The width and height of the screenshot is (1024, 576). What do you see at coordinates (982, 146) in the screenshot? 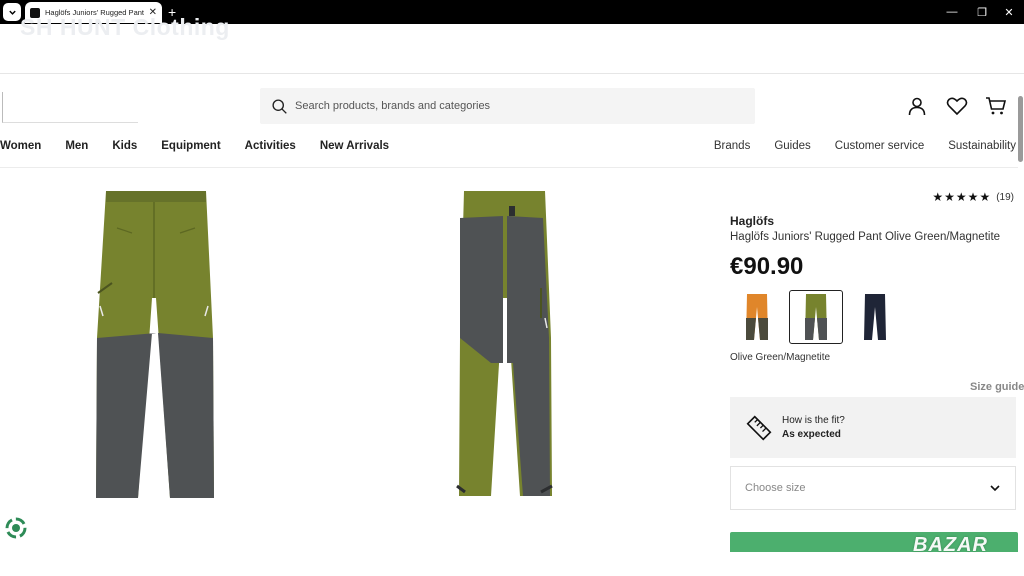
I see `nav-item-sustainability: Sustainability` at bounding box center [982, 146].